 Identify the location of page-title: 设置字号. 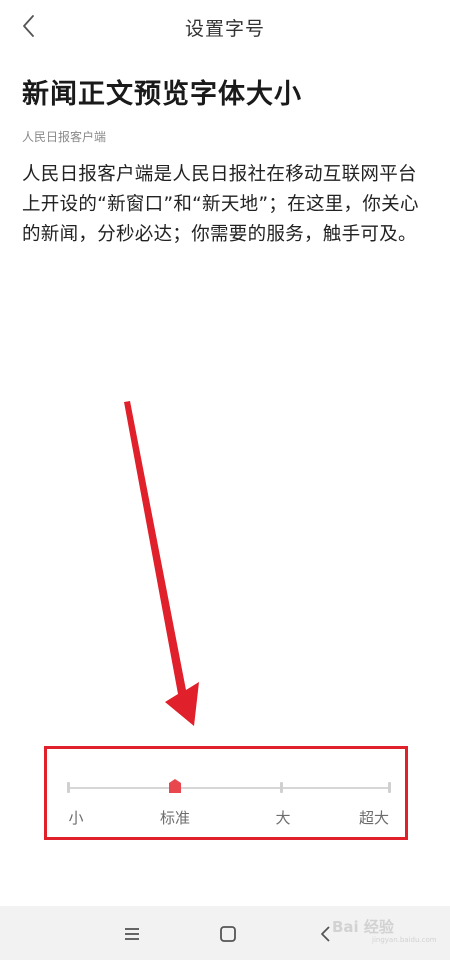
(224, 29).